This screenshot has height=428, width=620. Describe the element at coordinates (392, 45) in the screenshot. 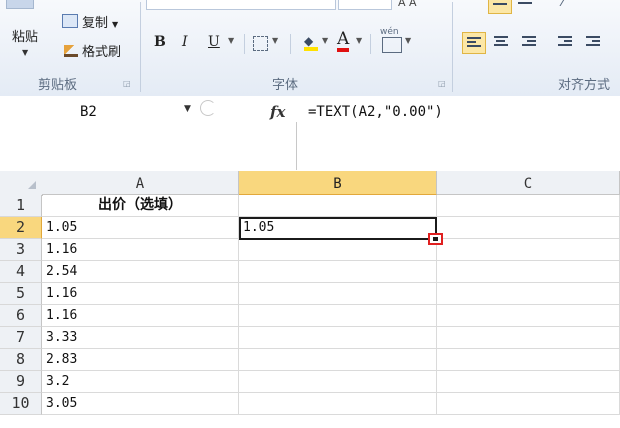

I see `phonetic-guide-icon` at that location.